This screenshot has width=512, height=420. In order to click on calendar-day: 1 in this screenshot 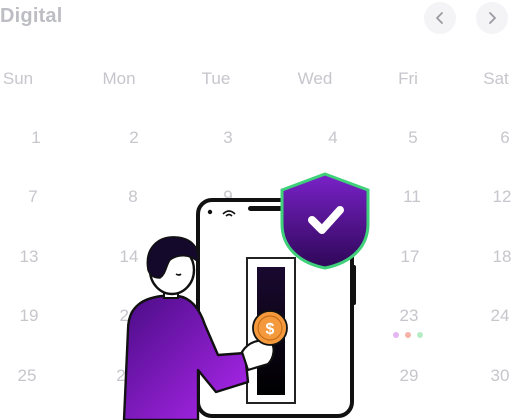, I will do `click(35, 138)`.